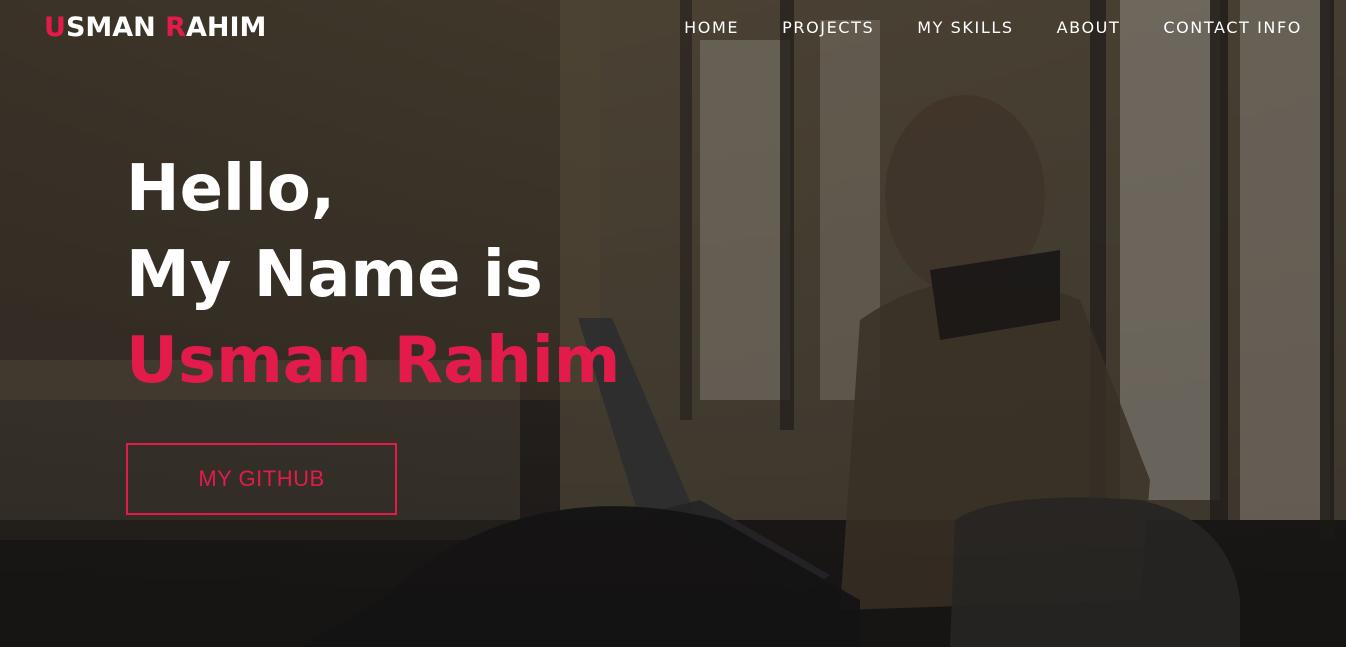  I want to click on site-logo: USMAN RAHIM, so click(155, 27).